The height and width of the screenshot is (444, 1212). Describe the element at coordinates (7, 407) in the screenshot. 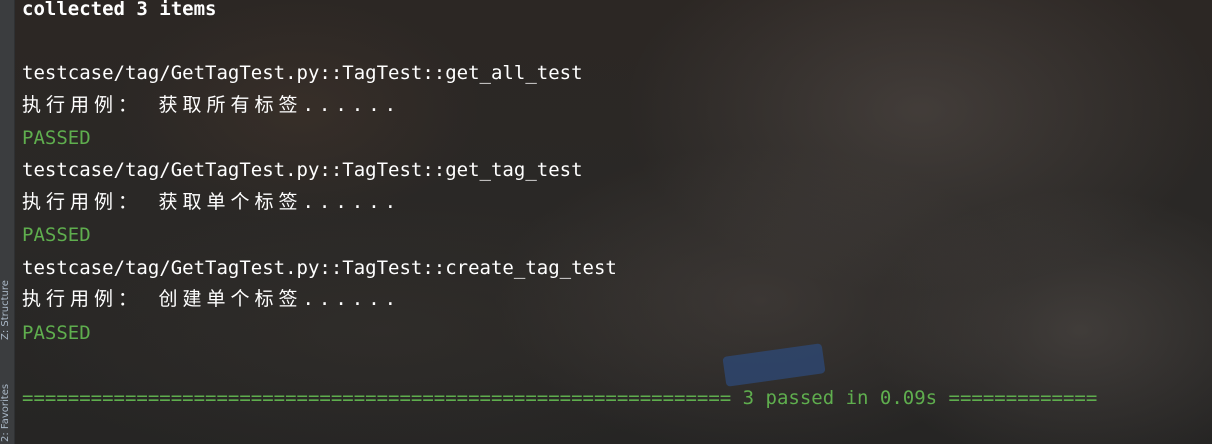

I see `favorites-tab: 2: Favorites` at that location.